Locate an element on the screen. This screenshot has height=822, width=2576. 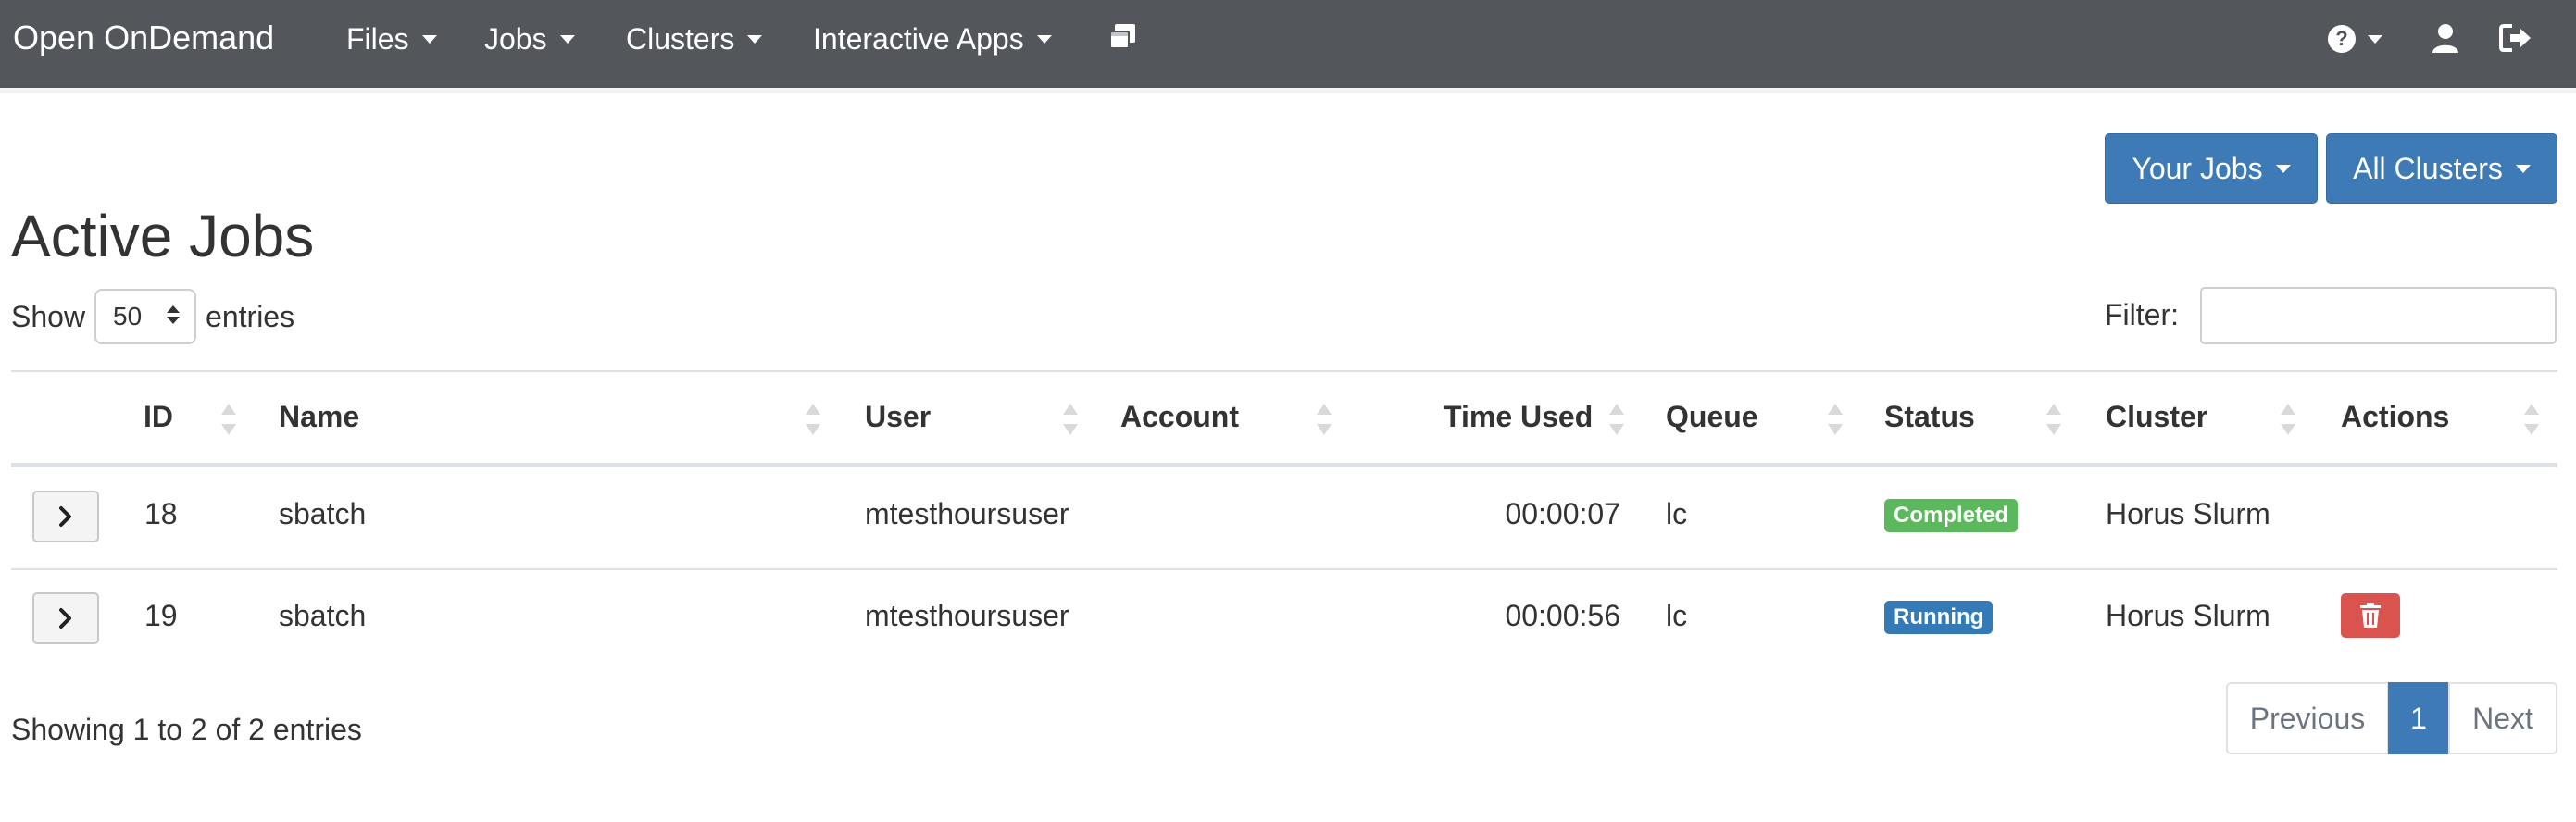
brand-link: Open OnDemand is located at coordinates (143, 38).